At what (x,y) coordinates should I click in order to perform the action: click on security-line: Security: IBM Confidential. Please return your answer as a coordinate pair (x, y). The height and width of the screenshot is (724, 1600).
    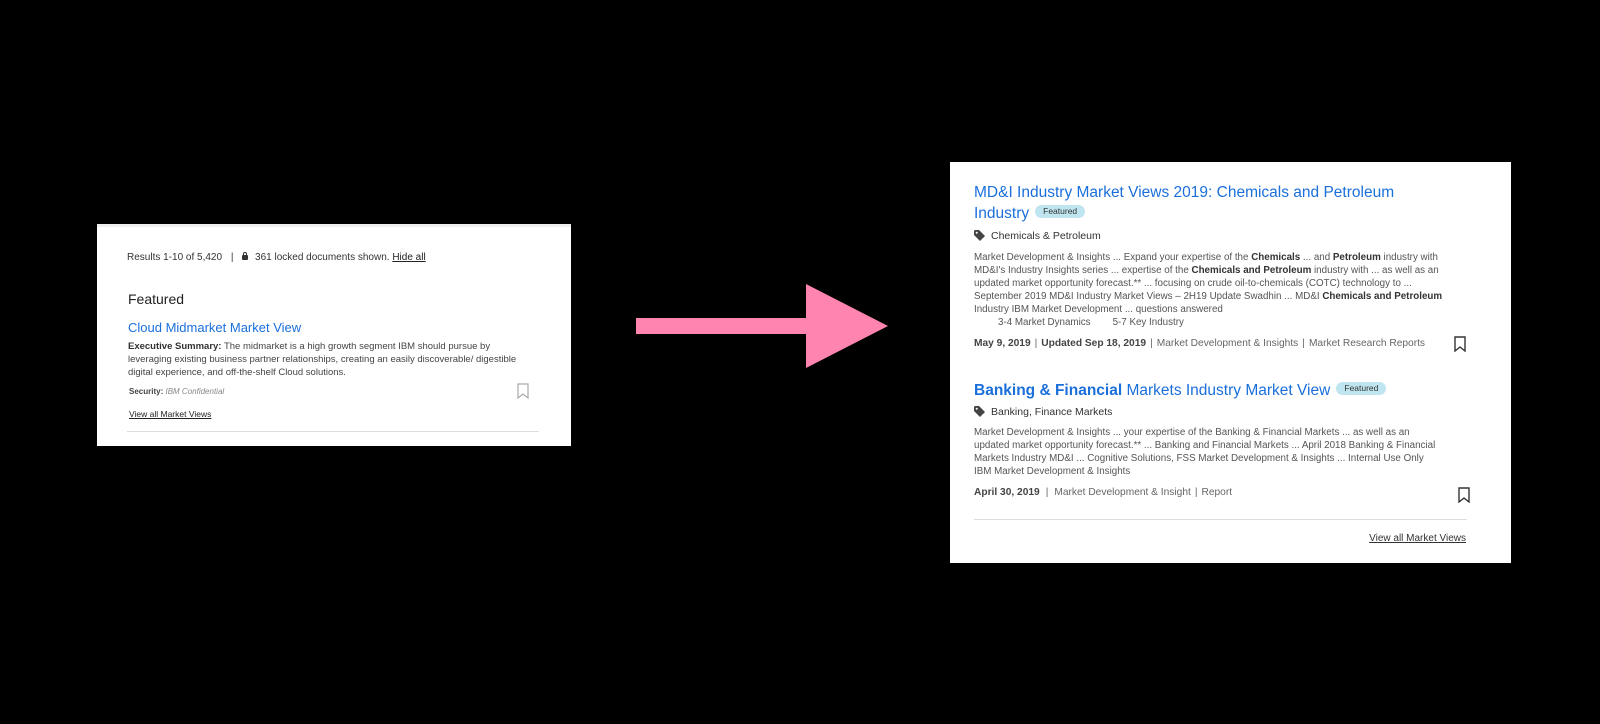
    Looking at the image, I should click on (176, 391).